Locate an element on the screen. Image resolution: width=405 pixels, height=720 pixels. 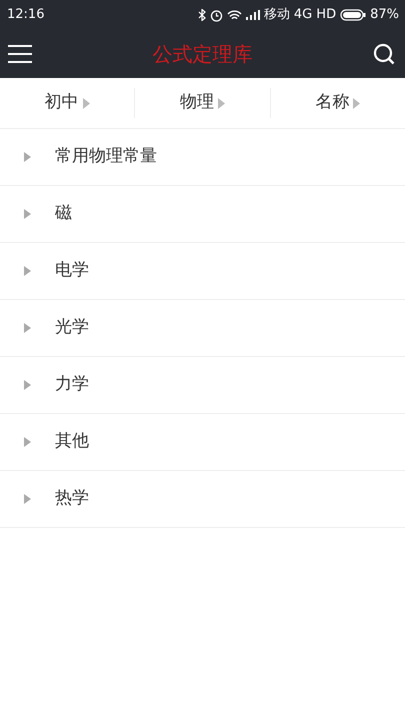
app-title: 公式定理库 is located at coordinates (202, 54).